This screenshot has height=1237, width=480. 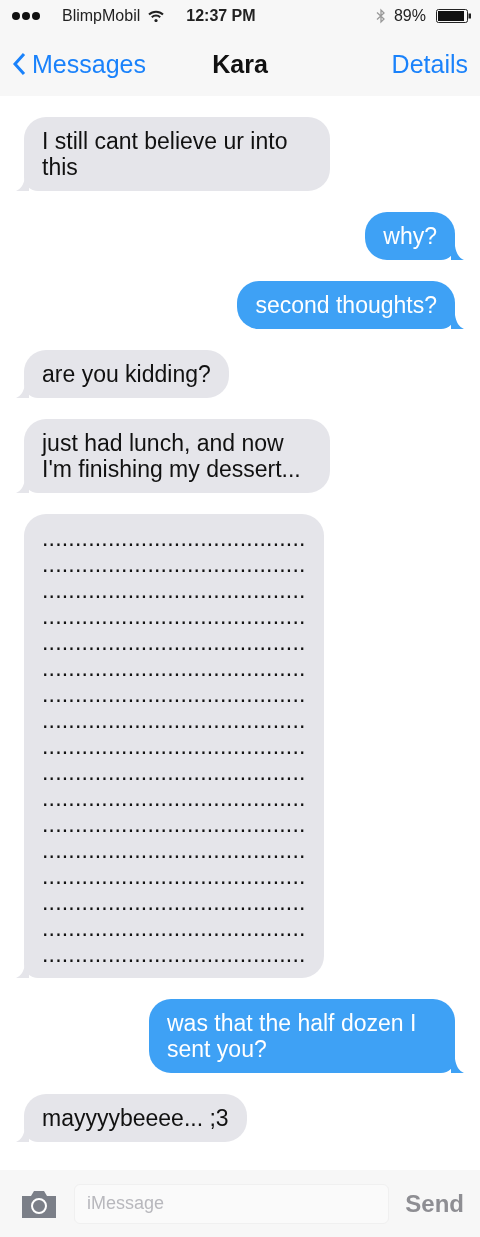 What do you see at coordinates (101, 16) in the screenshot?
I see `carrier-name: BlimpMobil` at bounding box center [101, 16].